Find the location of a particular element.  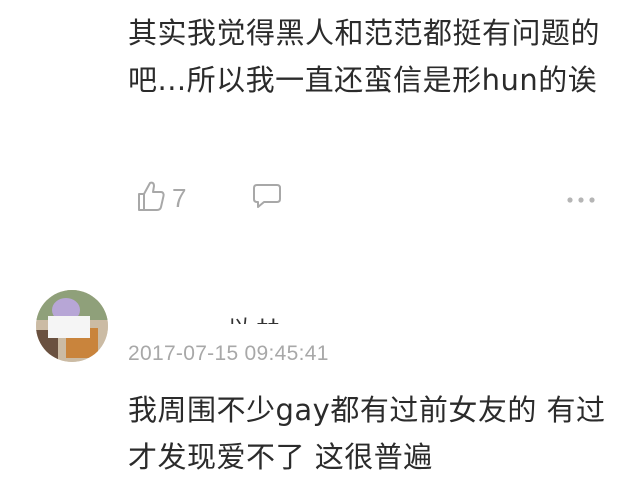

like-button: 7 is located at coordinates (161, 198).